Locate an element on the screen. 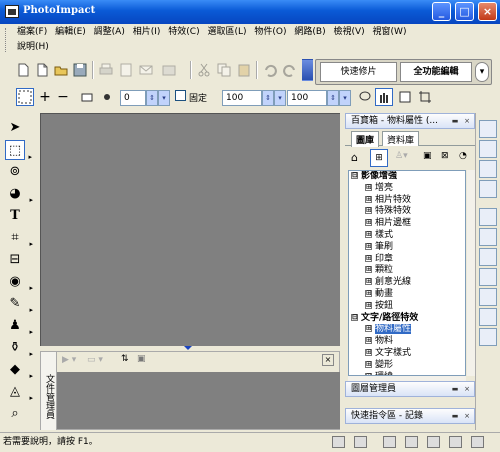 This screenshot has width=500, height=452. lasso-tool-icon: ⊚ is located at coordinates (15, 172).